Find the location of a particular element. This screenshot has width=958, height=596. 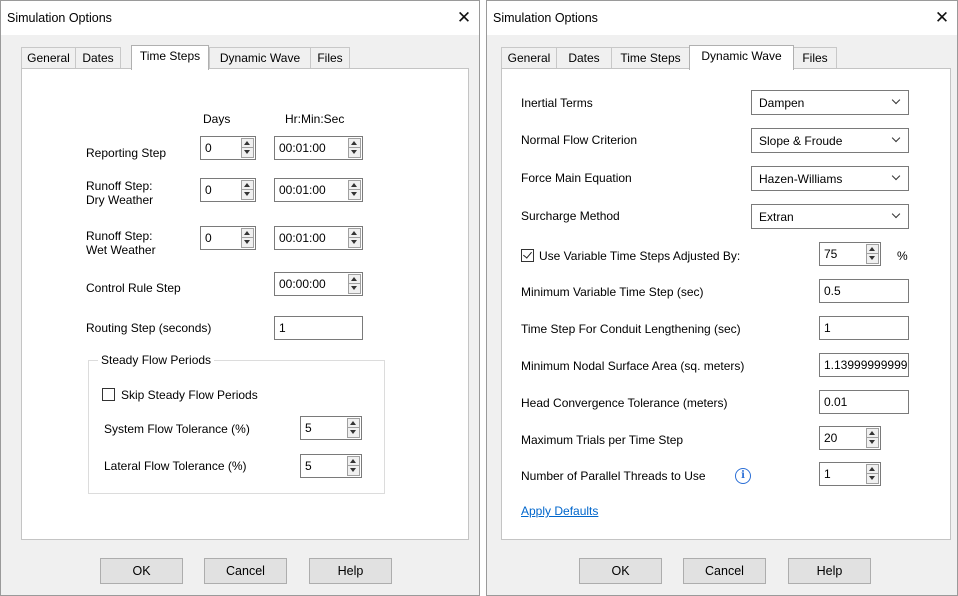

head-convergence-input: 0.01 is located at coordinates (864, 402).